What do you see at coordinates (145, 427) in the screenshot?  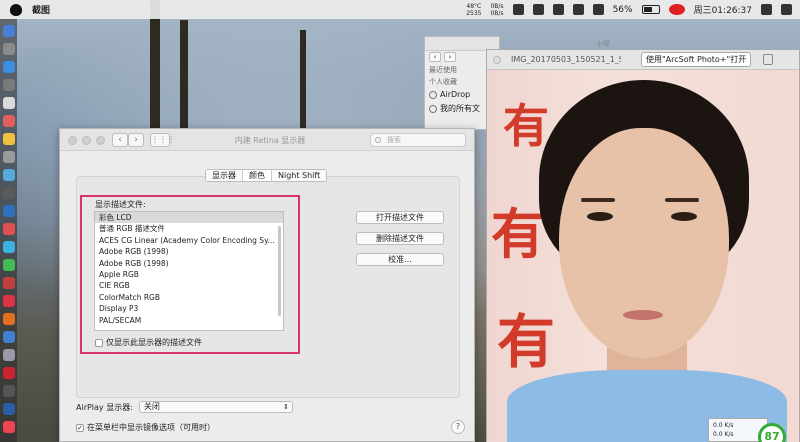 I see `mirror-option: ✓ 在菜单栏中显示镜像选项（可用时）` at bounding box center [145, 427].